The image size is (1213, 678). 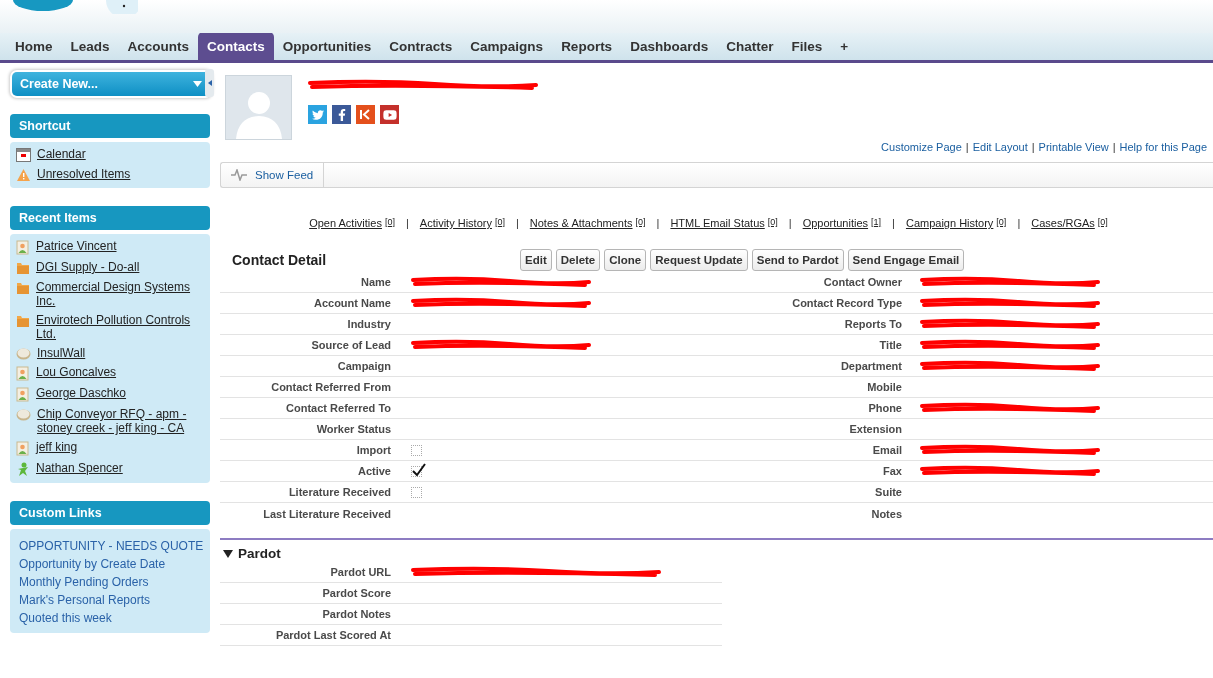 I want to click on nav-tab: Contracts, so click(x=421, y=46).